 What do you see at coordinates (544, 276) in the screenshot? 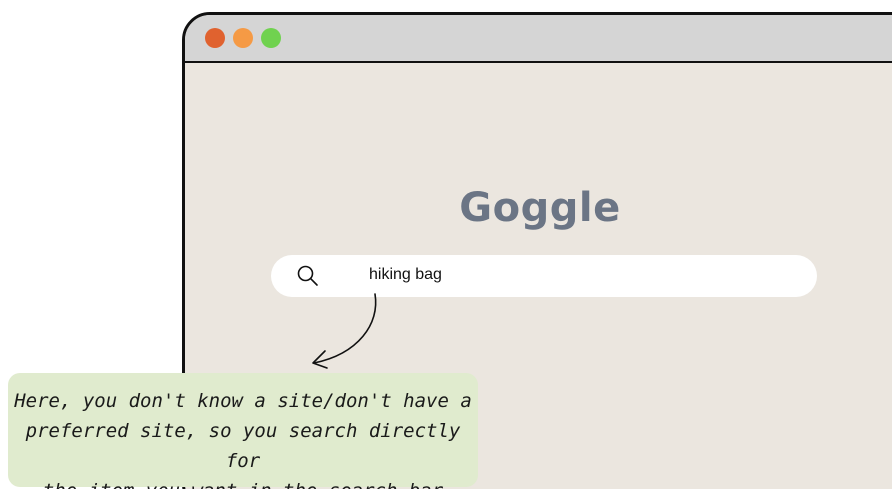
I see `search-bar: hiking bag` at bounding box center [544, 276].